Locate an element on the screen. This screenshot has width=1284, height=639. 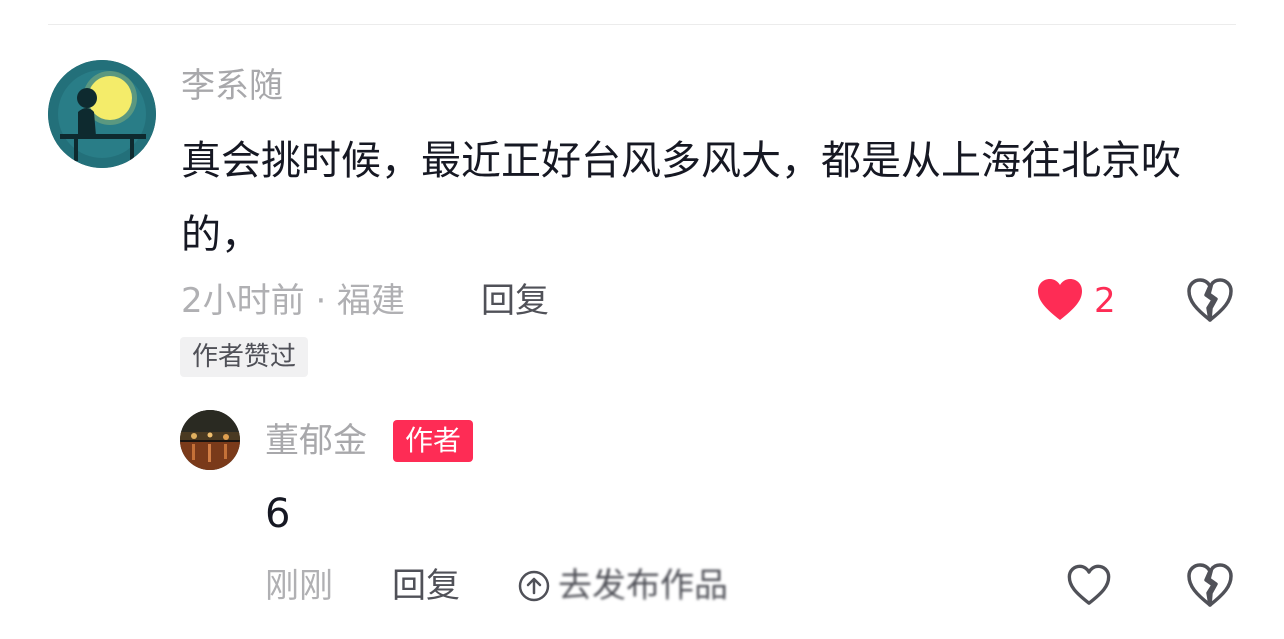
publish-prompt: 去发布作品 is located at coordinates (623, 586).